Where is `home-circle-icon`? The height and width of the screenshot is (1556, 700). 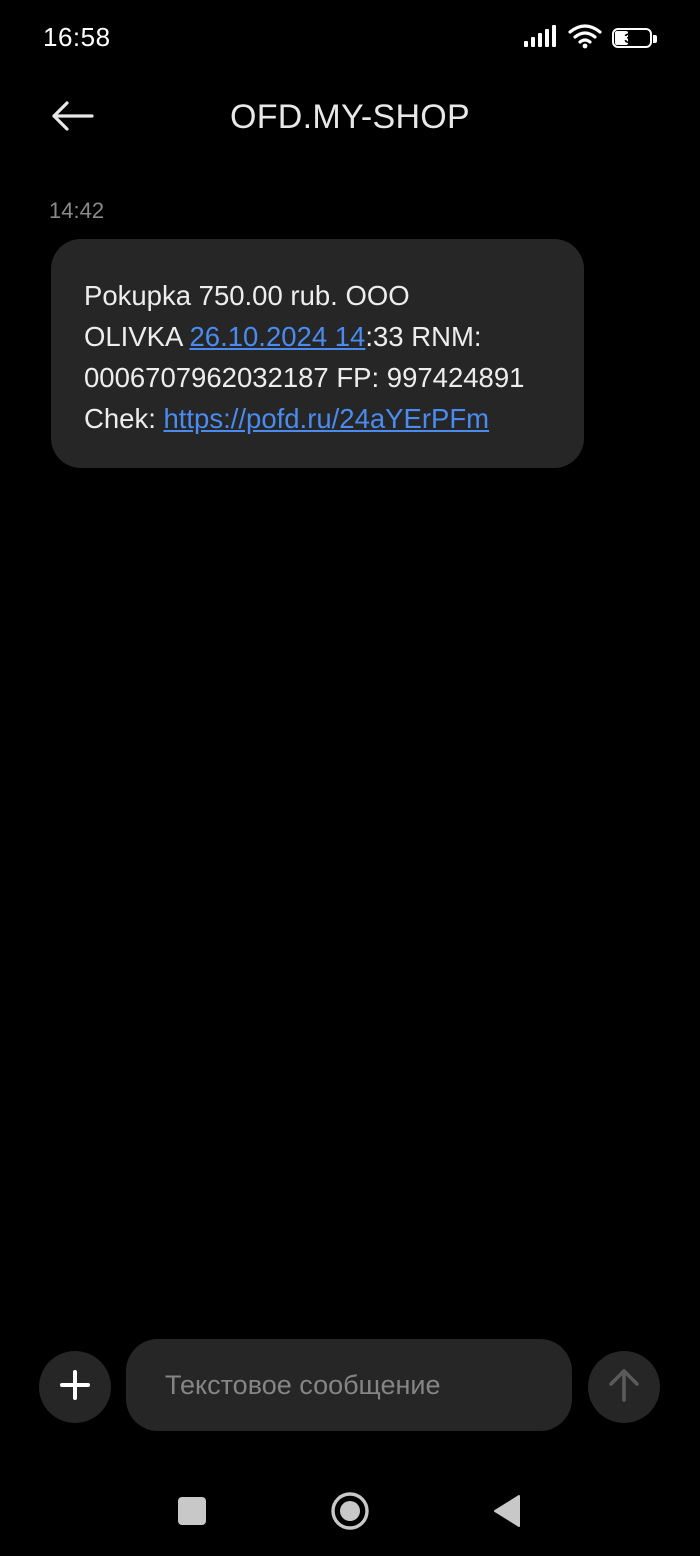 home-circle-icon is located at coordinates (350, 1513).